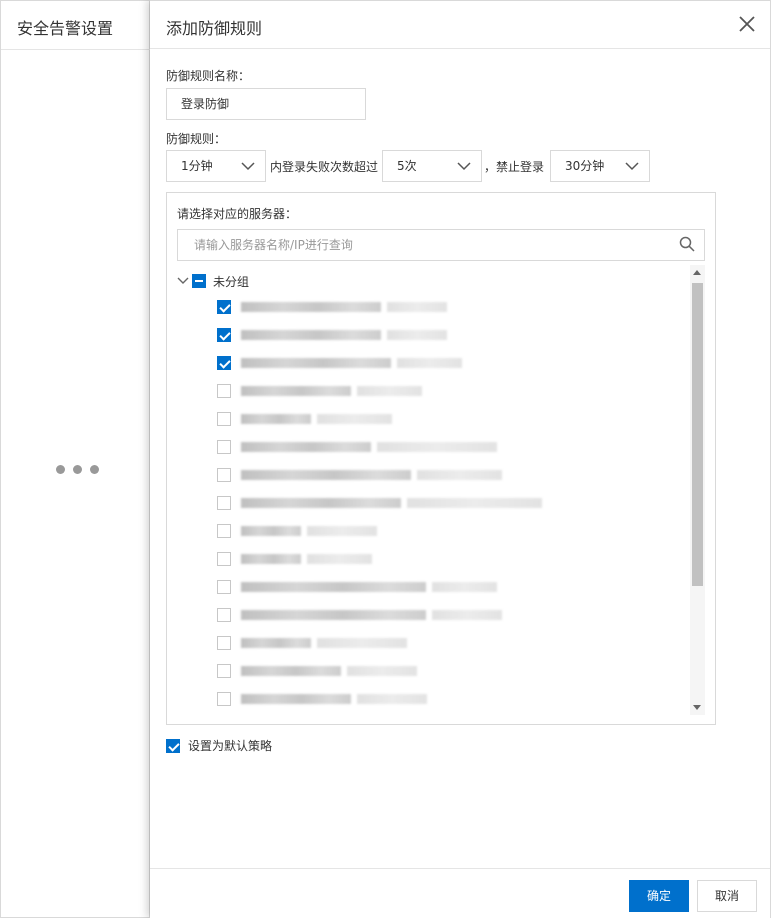  I want to click on drawer-title: 添加防御规则, so click(214, 28).